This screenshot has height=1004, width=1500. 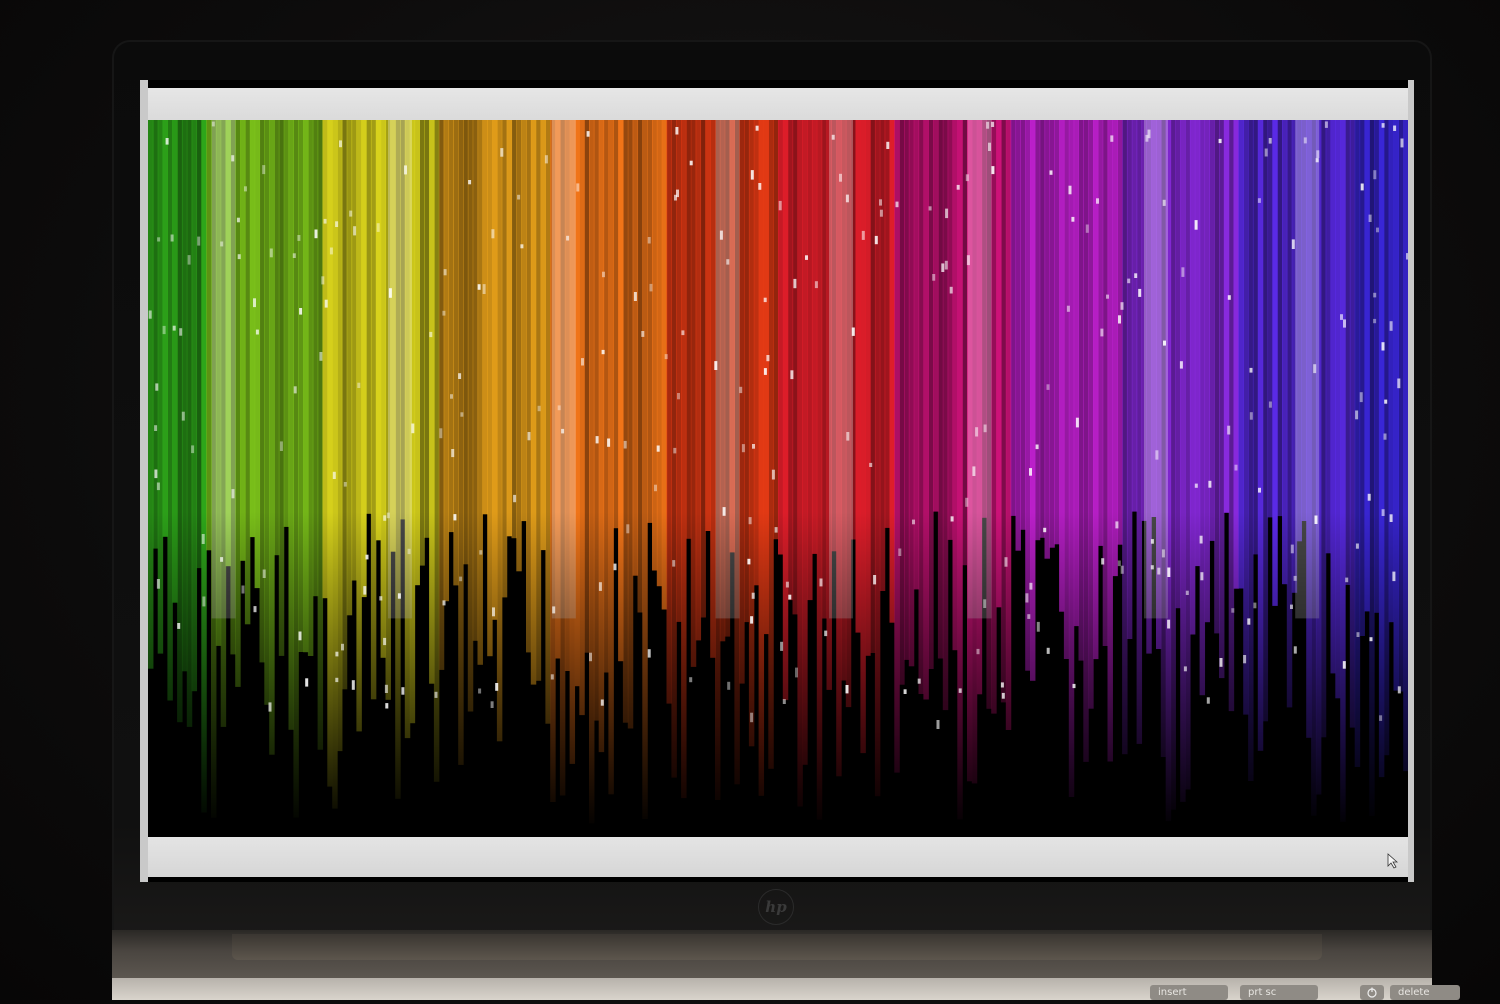 I want to click on power-icon, so click(x=1372, y=992).